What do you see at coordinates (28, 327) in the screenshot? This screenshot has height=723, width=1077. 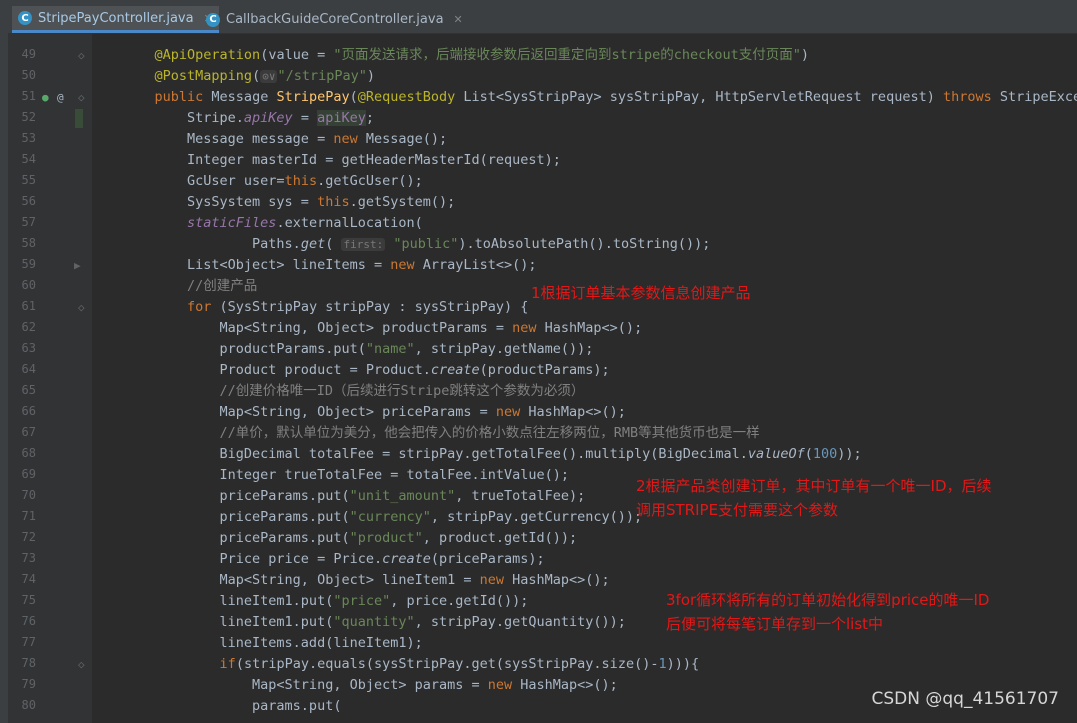 I see `line-number: 62` at bounding box center [28, 327].